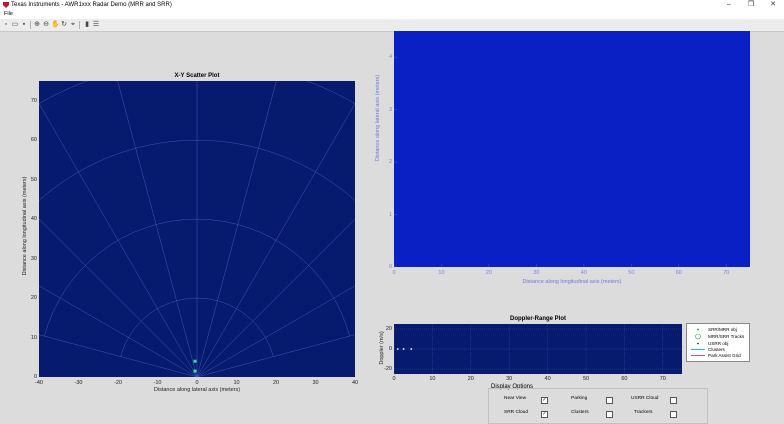 The width and height of the screenshot is (784, 424). I want to click on insert-colorbar-icon: ▮, so click(87, 25).